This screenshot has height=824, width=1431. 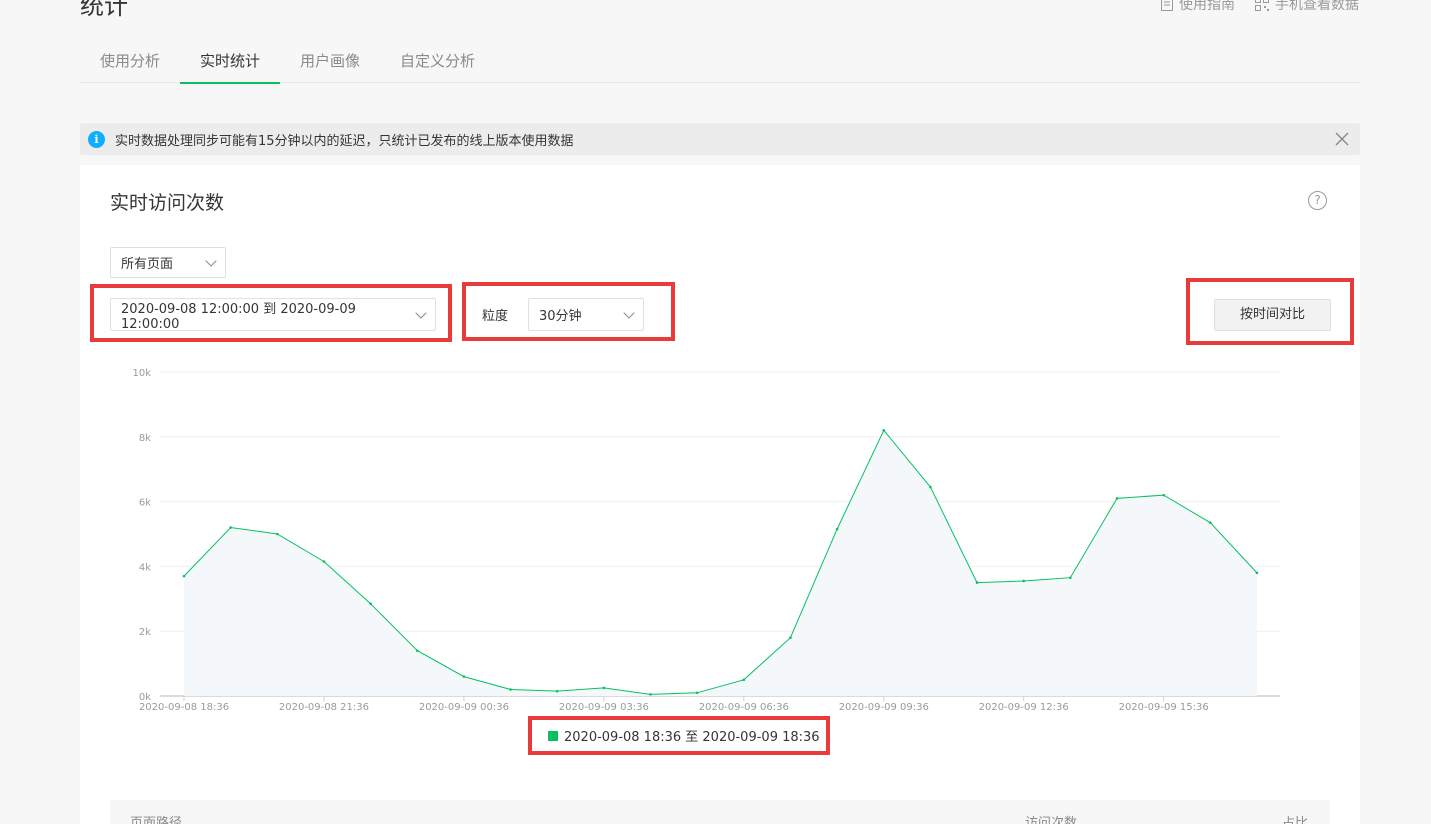 I want to click on x-tick-label: 2020-09-09 12:36, so click(x=1024, y=707).